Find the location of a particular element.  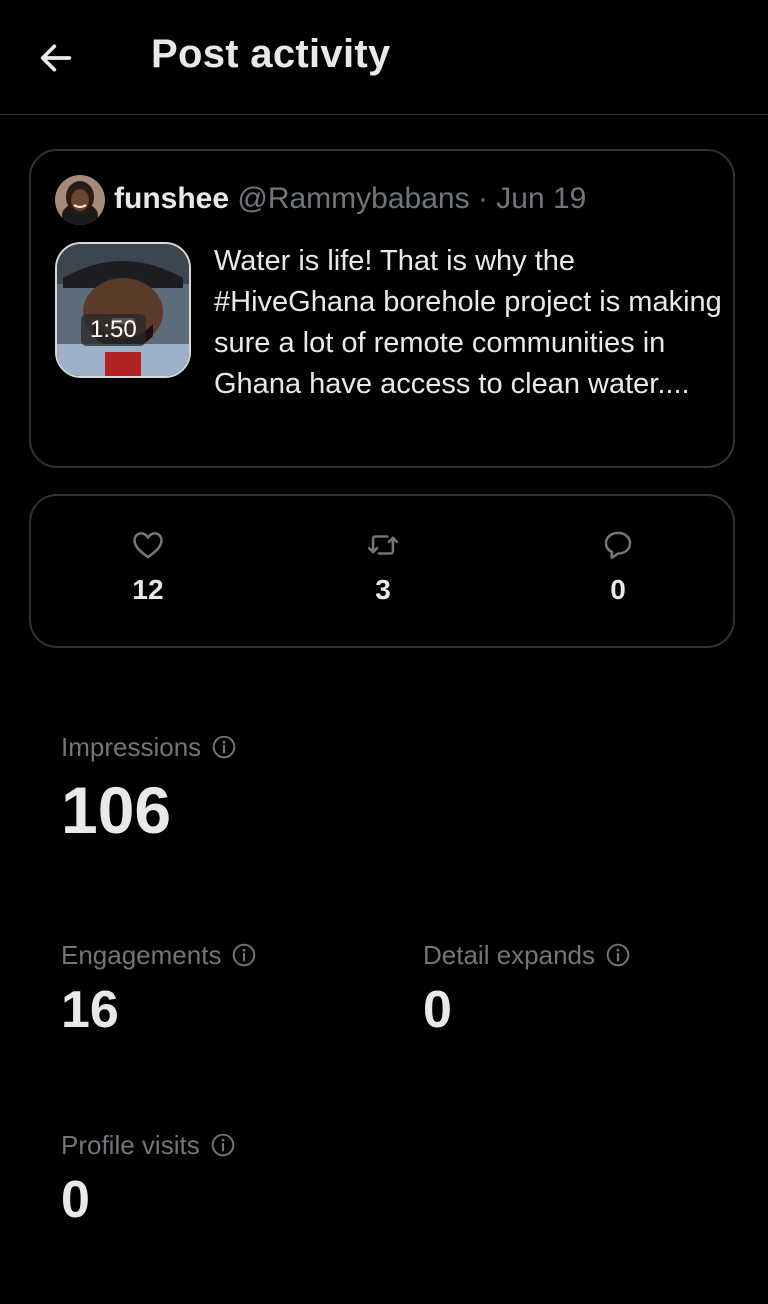

repost-icon is located at coordinates (383, 545).